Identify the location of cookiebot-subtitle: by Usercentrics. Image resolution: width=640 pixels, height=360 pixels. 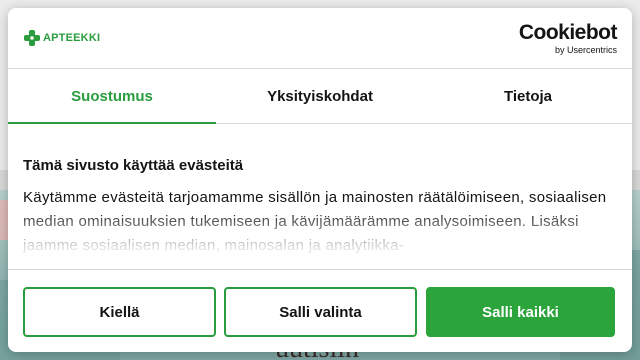
(585, 50).